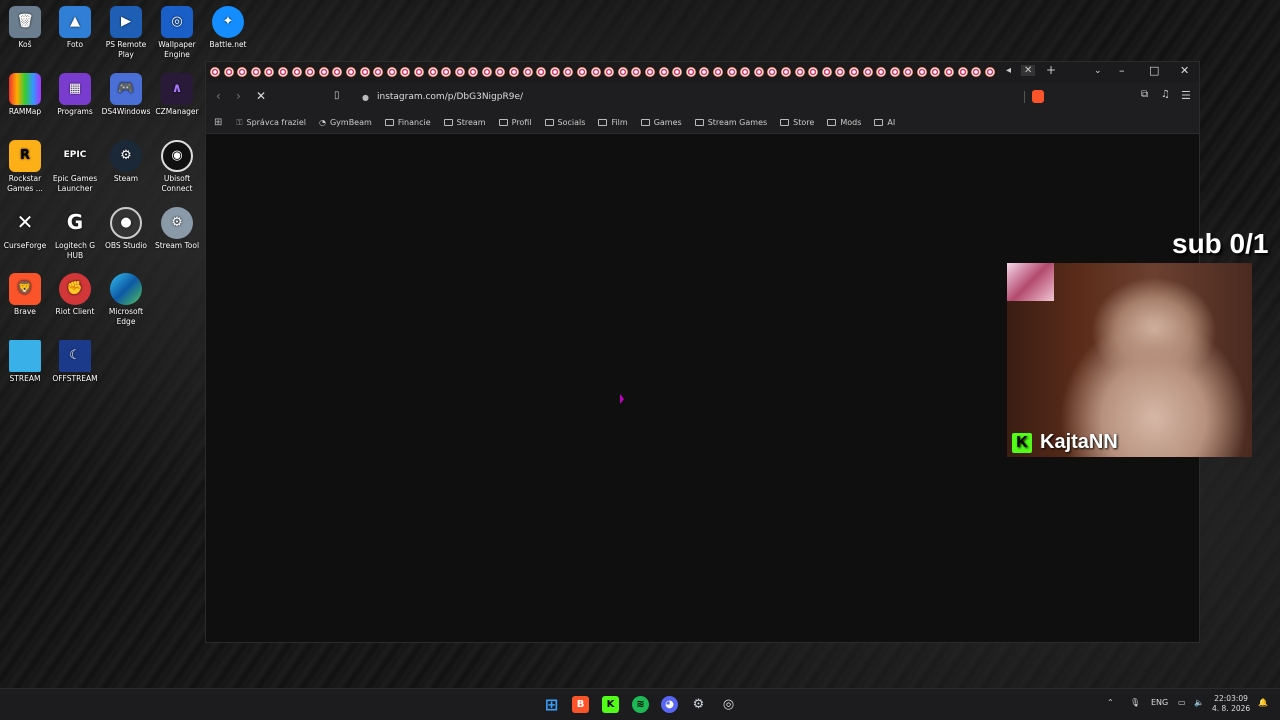 Image resolution: width=1280 pixels, height=720 pixels. I want to click on bookmark-folder-film: Film, so click(613, 122).